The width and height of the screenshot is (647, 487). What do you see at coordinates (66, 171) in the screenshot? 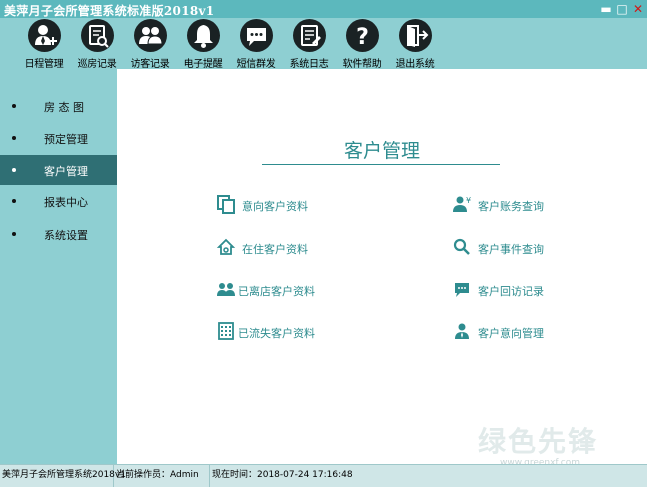
I see `sidebar-item-label: 客户管理` at bounding box center [66, 171].